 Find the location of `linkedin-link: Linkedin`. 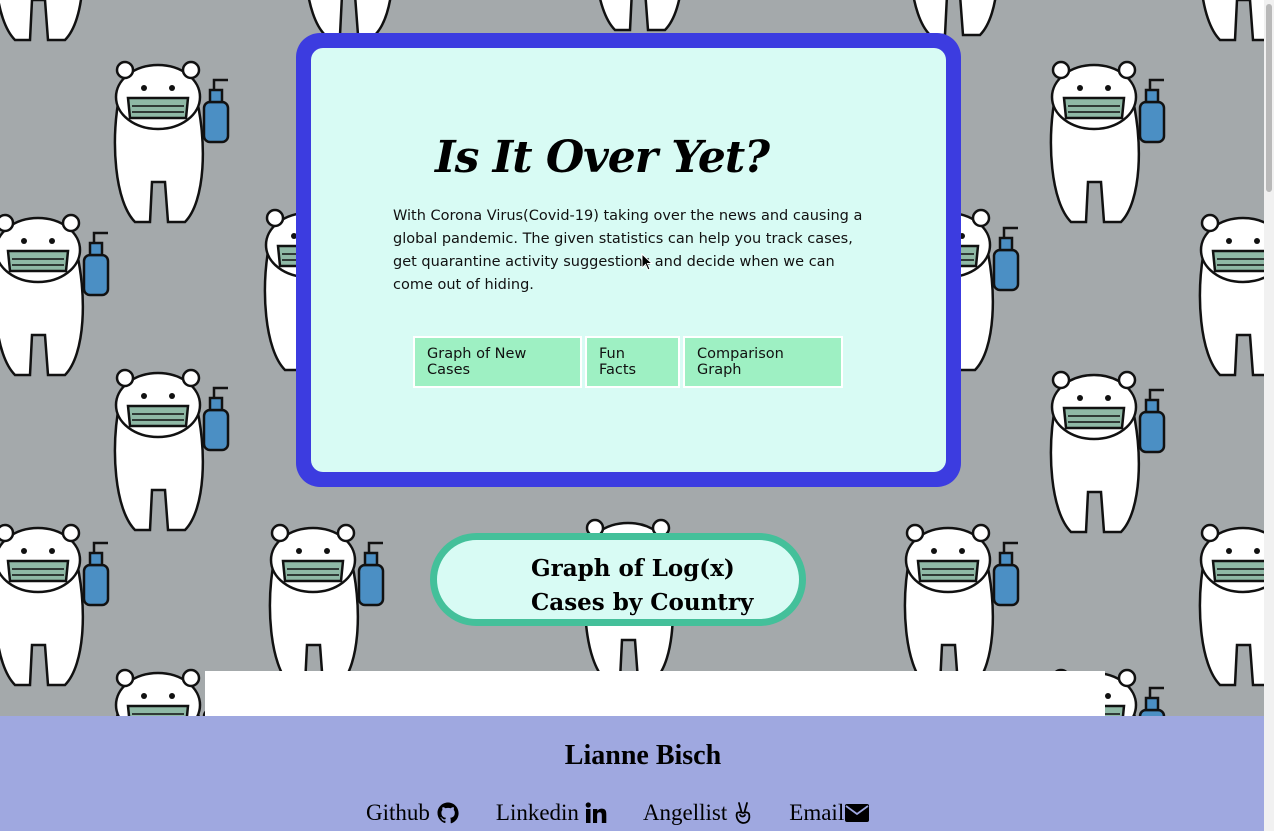

linkedin-link: Linkedin is located at coordinates (551, 813).